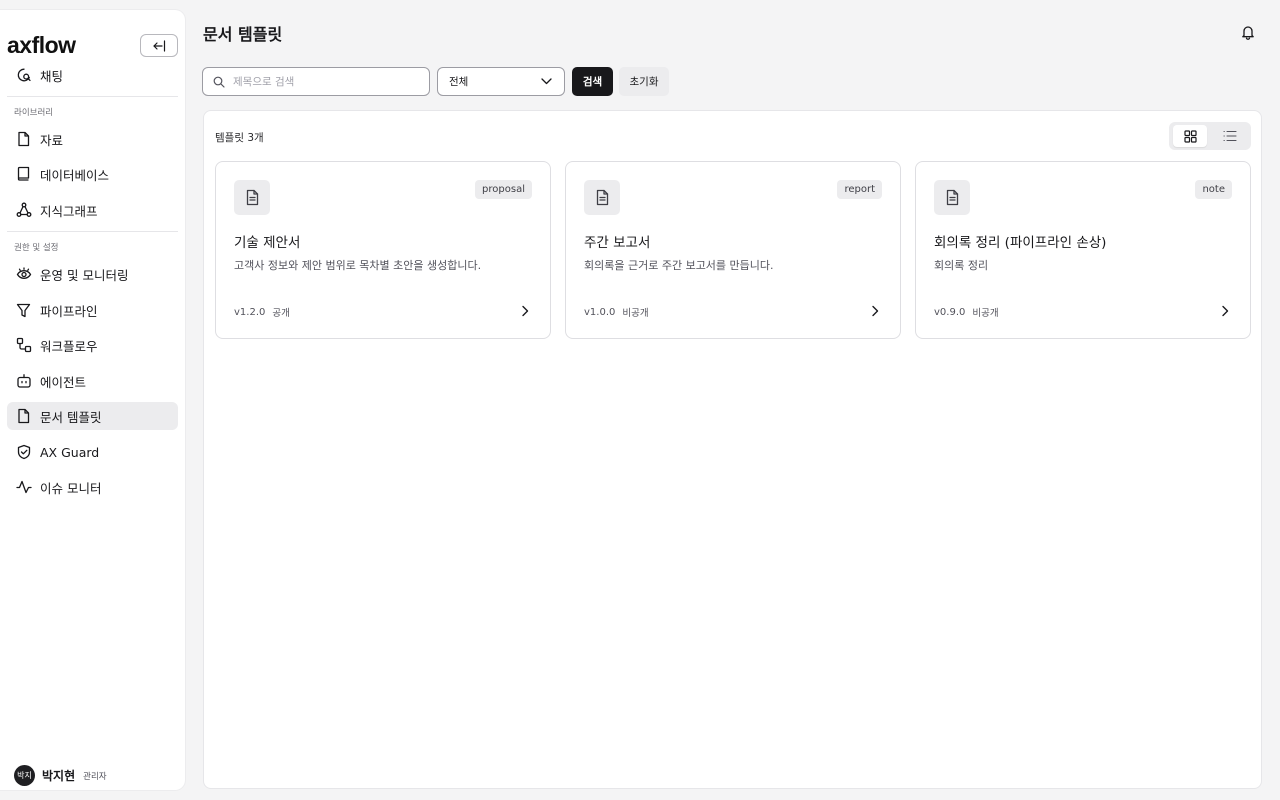 The width and height of the screenshot is (1280, 800). What do you see at coordinates (679, 265) in the screenshot?
I see `template-description: 회의록을 근거로 주간 보고서를 만듭니다.` at bounding box center [679, 265].